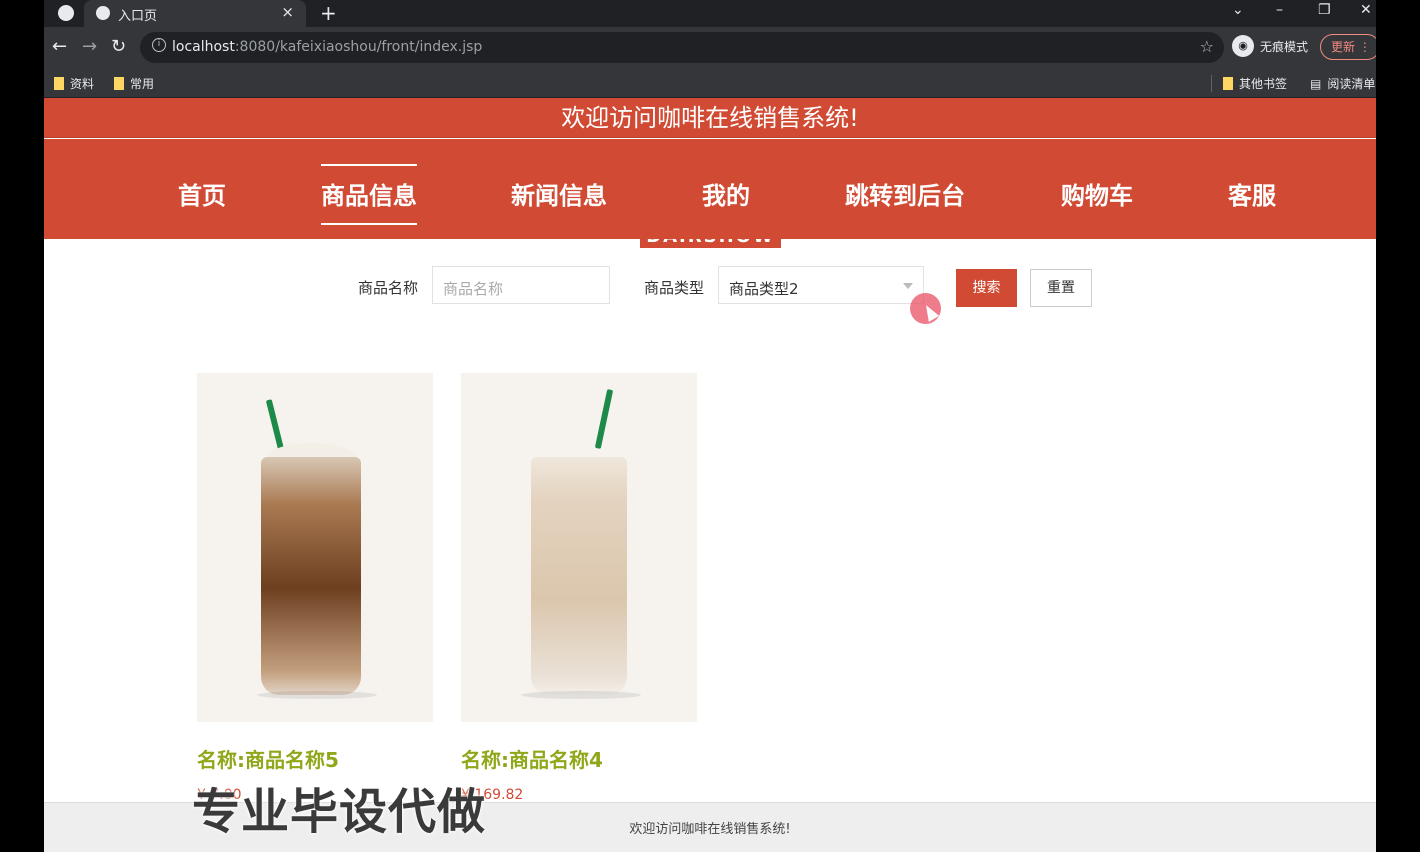 This screenshot has width=1420, height=852. What do you see at coordinates (1316, 83) in the screenshot?
I see `reading-list-icon: ▤` at bounding box center [1316, 83].